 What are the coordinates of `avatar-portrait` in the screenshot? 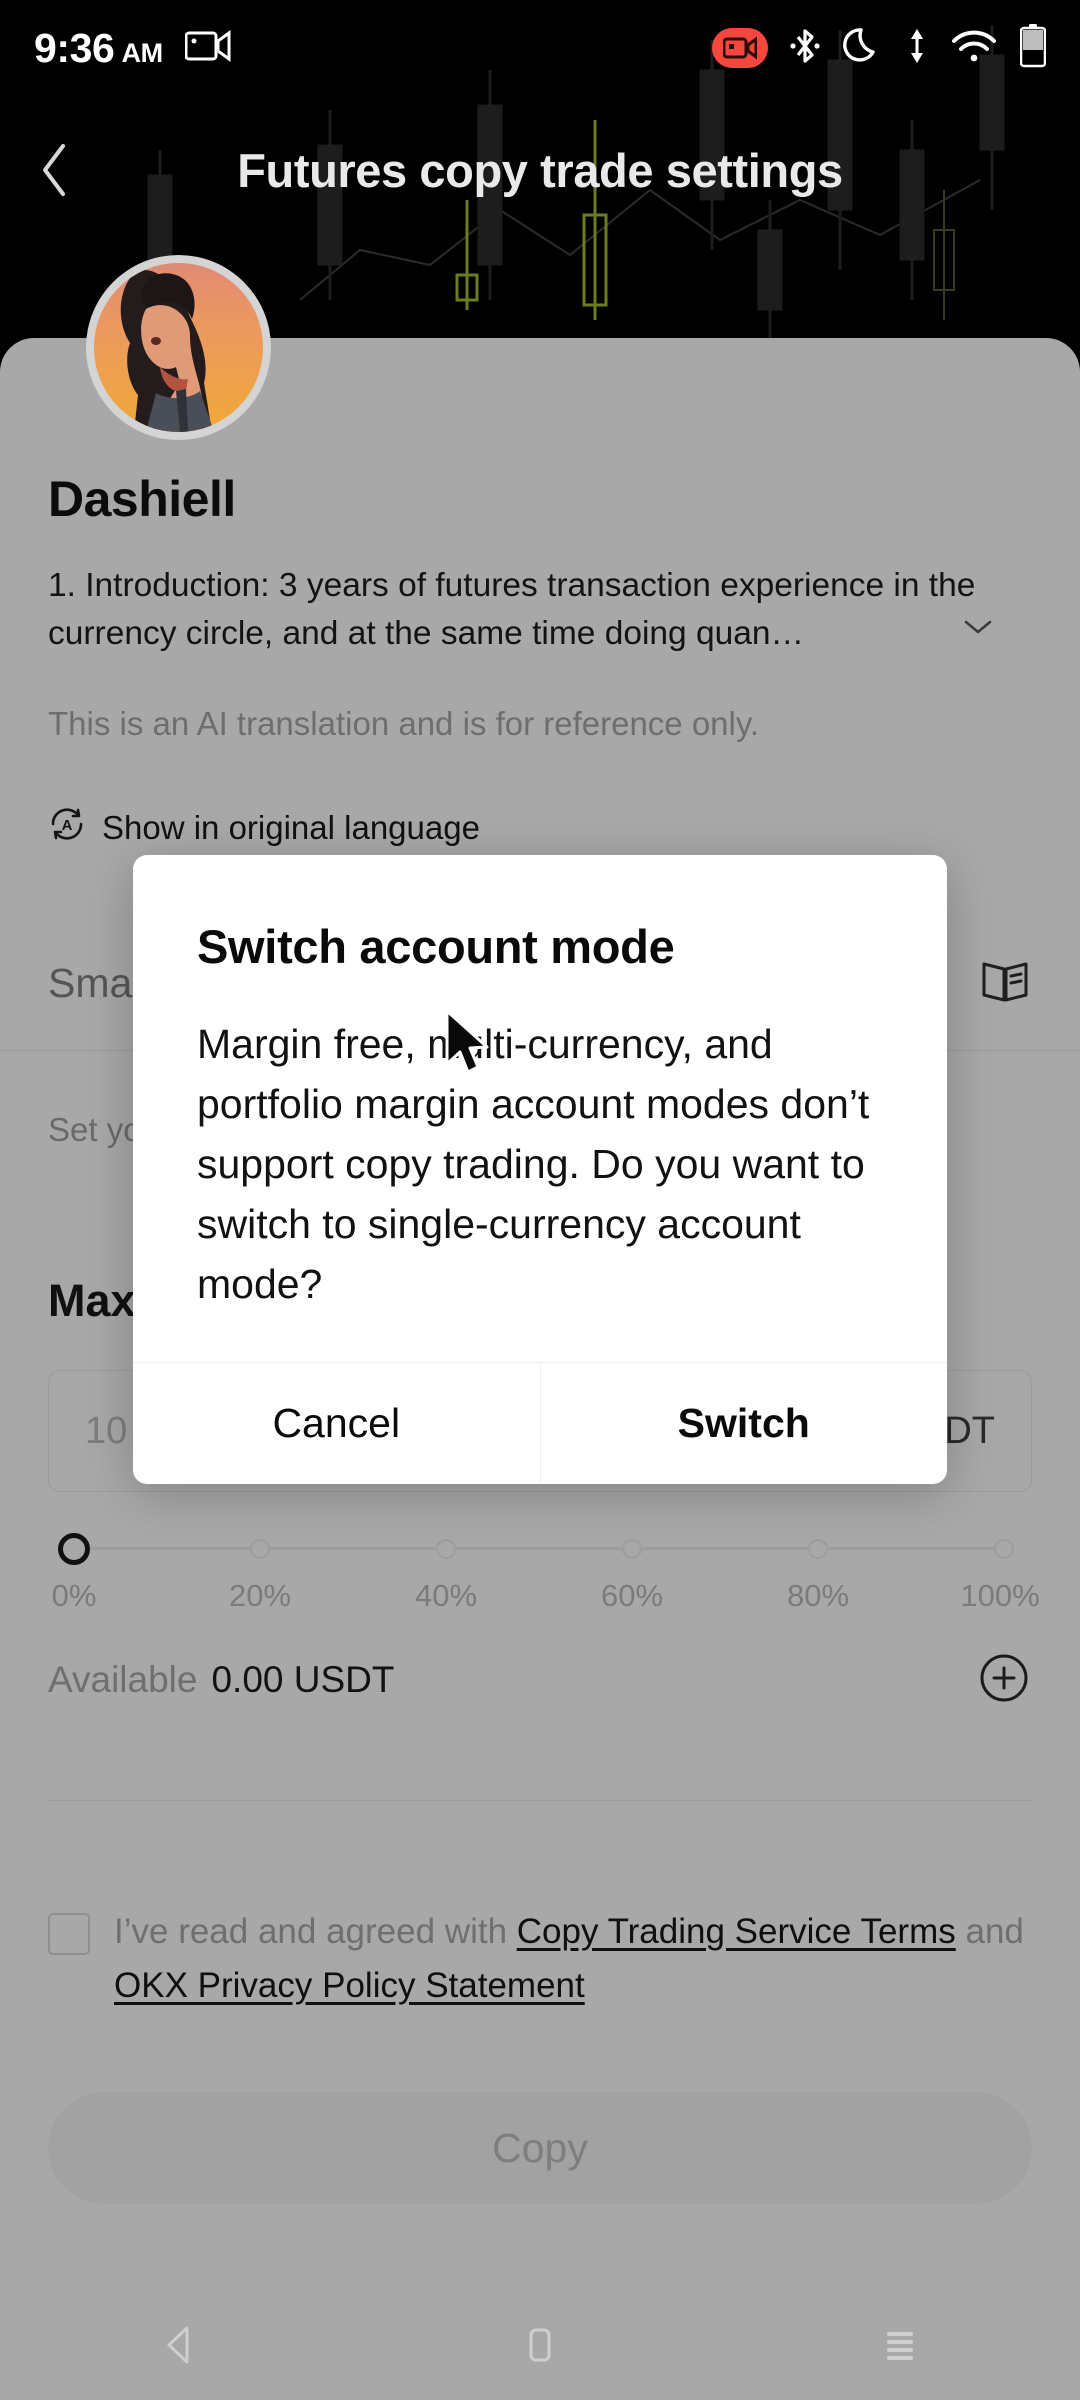 It's located at (178, 347).